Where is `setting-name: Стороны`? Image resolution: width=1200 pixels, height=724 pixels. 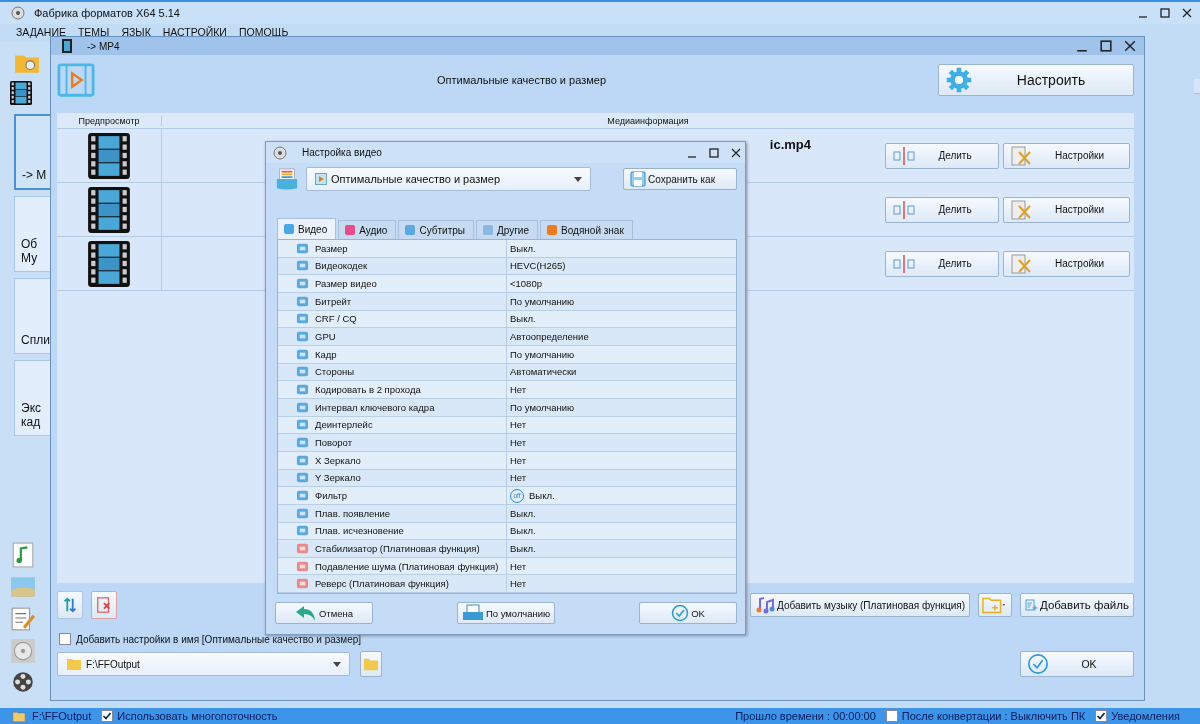
setting-name: Стороны is located at coordinates (335, 372).